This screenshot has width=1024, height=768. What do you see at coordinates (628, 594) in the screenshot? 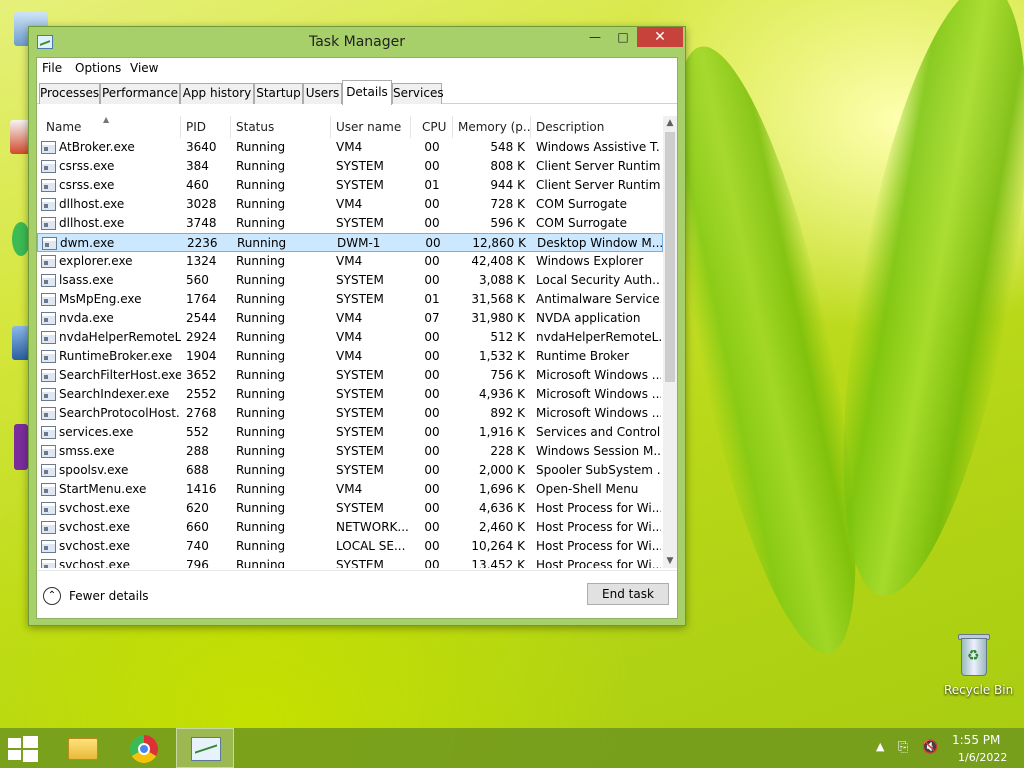
I see `end-task-button: End task` at bounding box center [628, 594].